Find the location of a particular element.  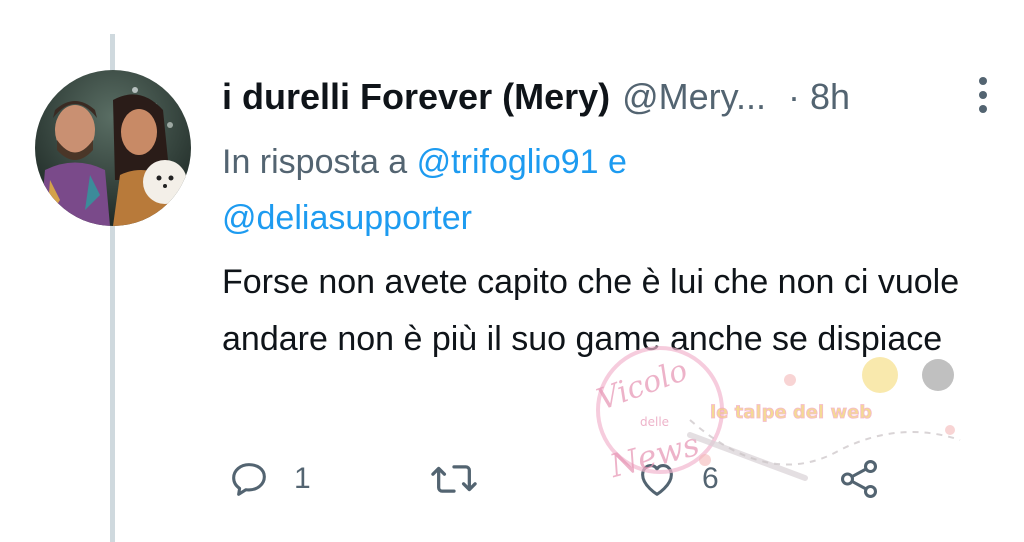

reply-prefix: In risposta a is located at coordinates (319, 162).